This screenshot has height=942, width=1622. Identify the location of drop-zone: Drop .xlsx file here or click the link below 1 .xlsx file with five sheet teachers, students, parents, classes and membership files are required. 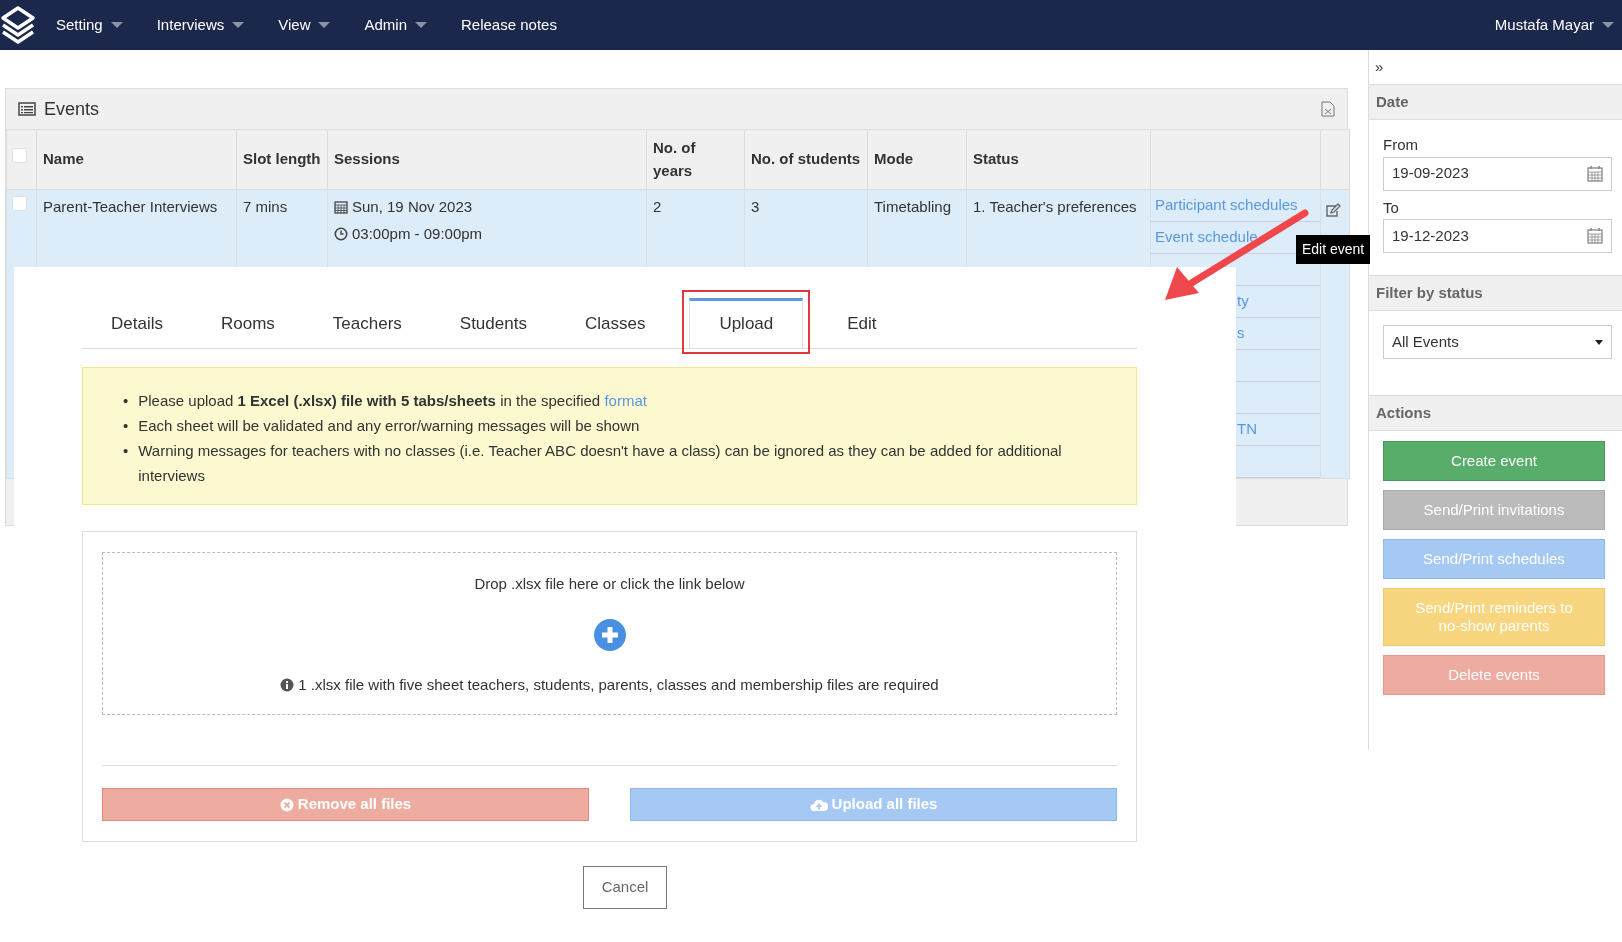
(609, 633).